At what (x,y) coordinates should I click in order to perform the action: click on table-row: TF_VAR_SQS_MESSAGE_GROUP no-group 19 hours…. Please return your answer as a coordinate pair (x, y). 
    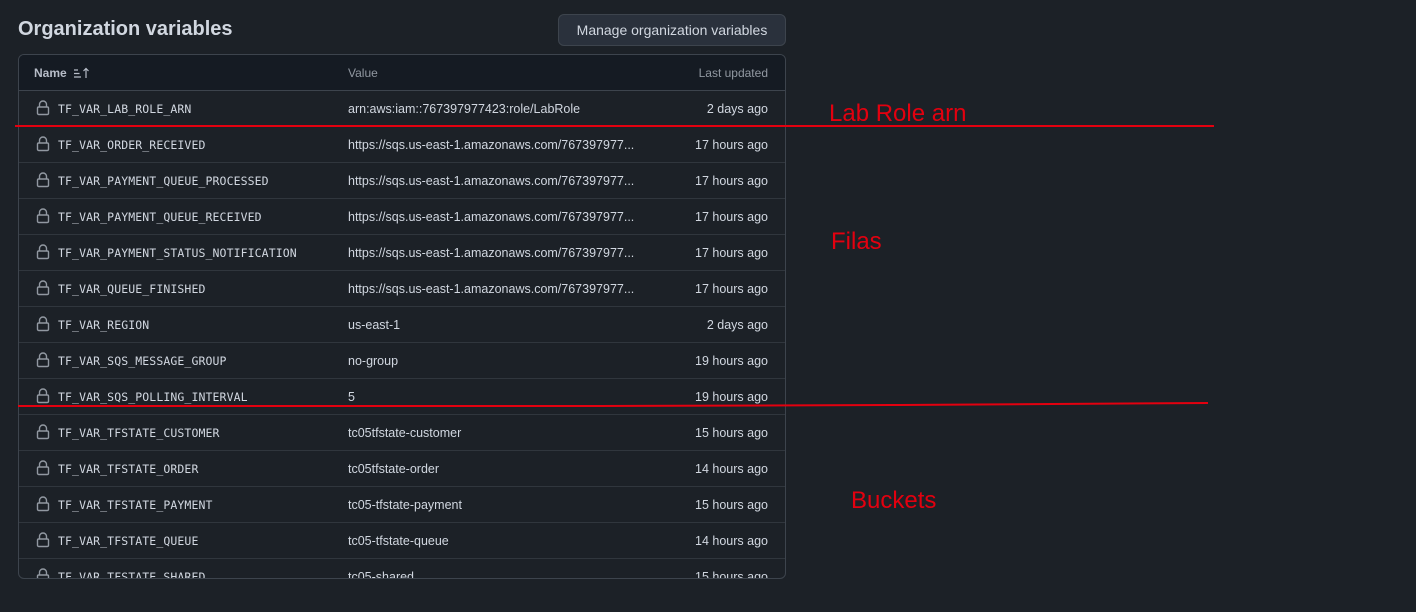
    Looking at the image, I should click on (402, 361).